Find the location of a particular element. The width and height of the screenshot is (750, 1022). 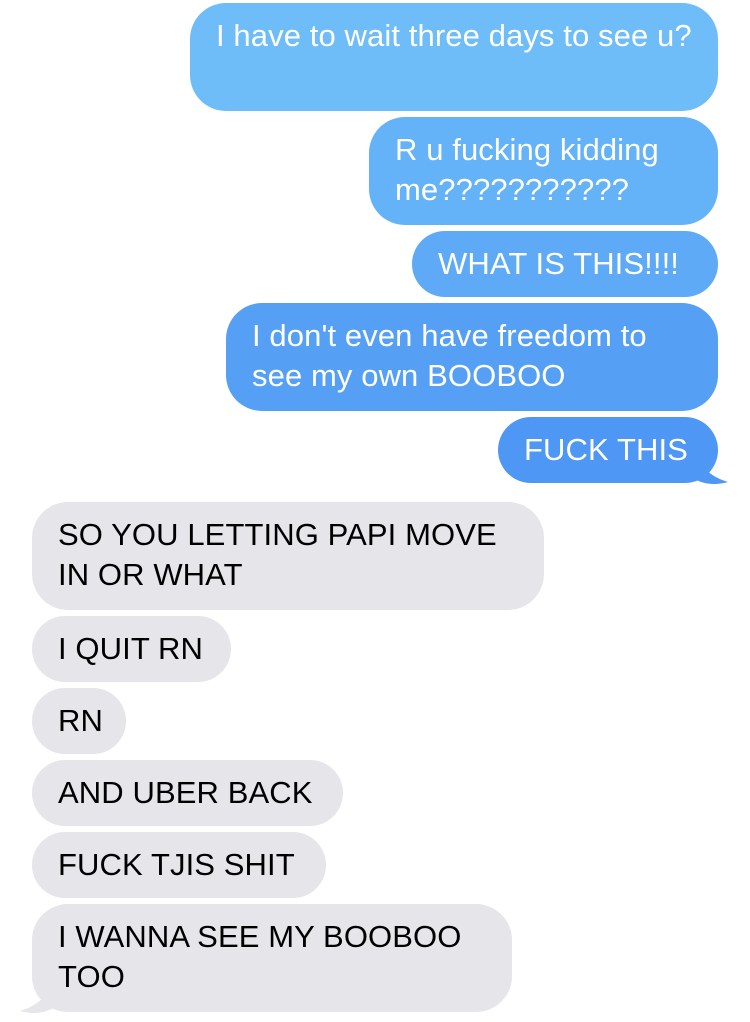

received-message-bubble: AND UBER BACK is located at coordinates (187, 793).